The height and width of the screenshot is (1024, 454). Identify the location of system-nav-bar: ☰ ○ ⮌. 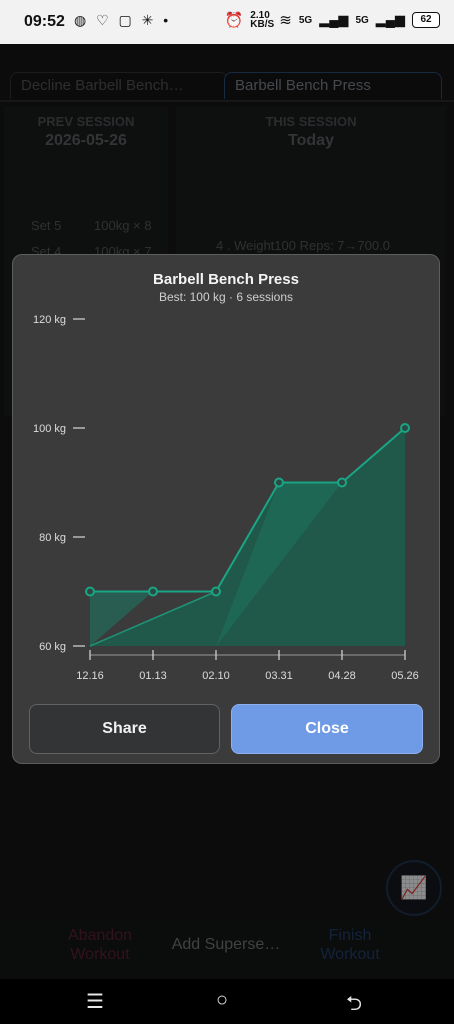
(227, 1001).